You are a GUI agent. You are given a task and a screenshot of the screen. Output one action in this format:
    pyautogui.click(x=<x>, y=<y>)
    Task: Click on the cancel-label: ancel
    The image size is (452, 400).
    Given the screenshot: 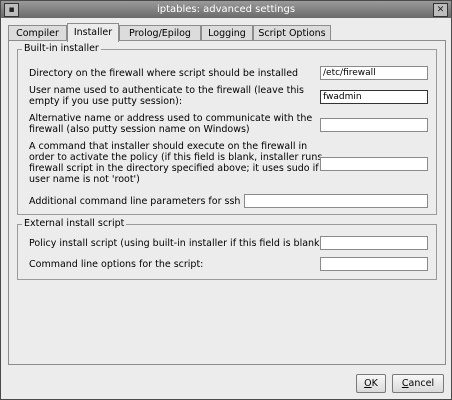 What is the action you would take?
    pyautogui.click(x=421, y=383)
    